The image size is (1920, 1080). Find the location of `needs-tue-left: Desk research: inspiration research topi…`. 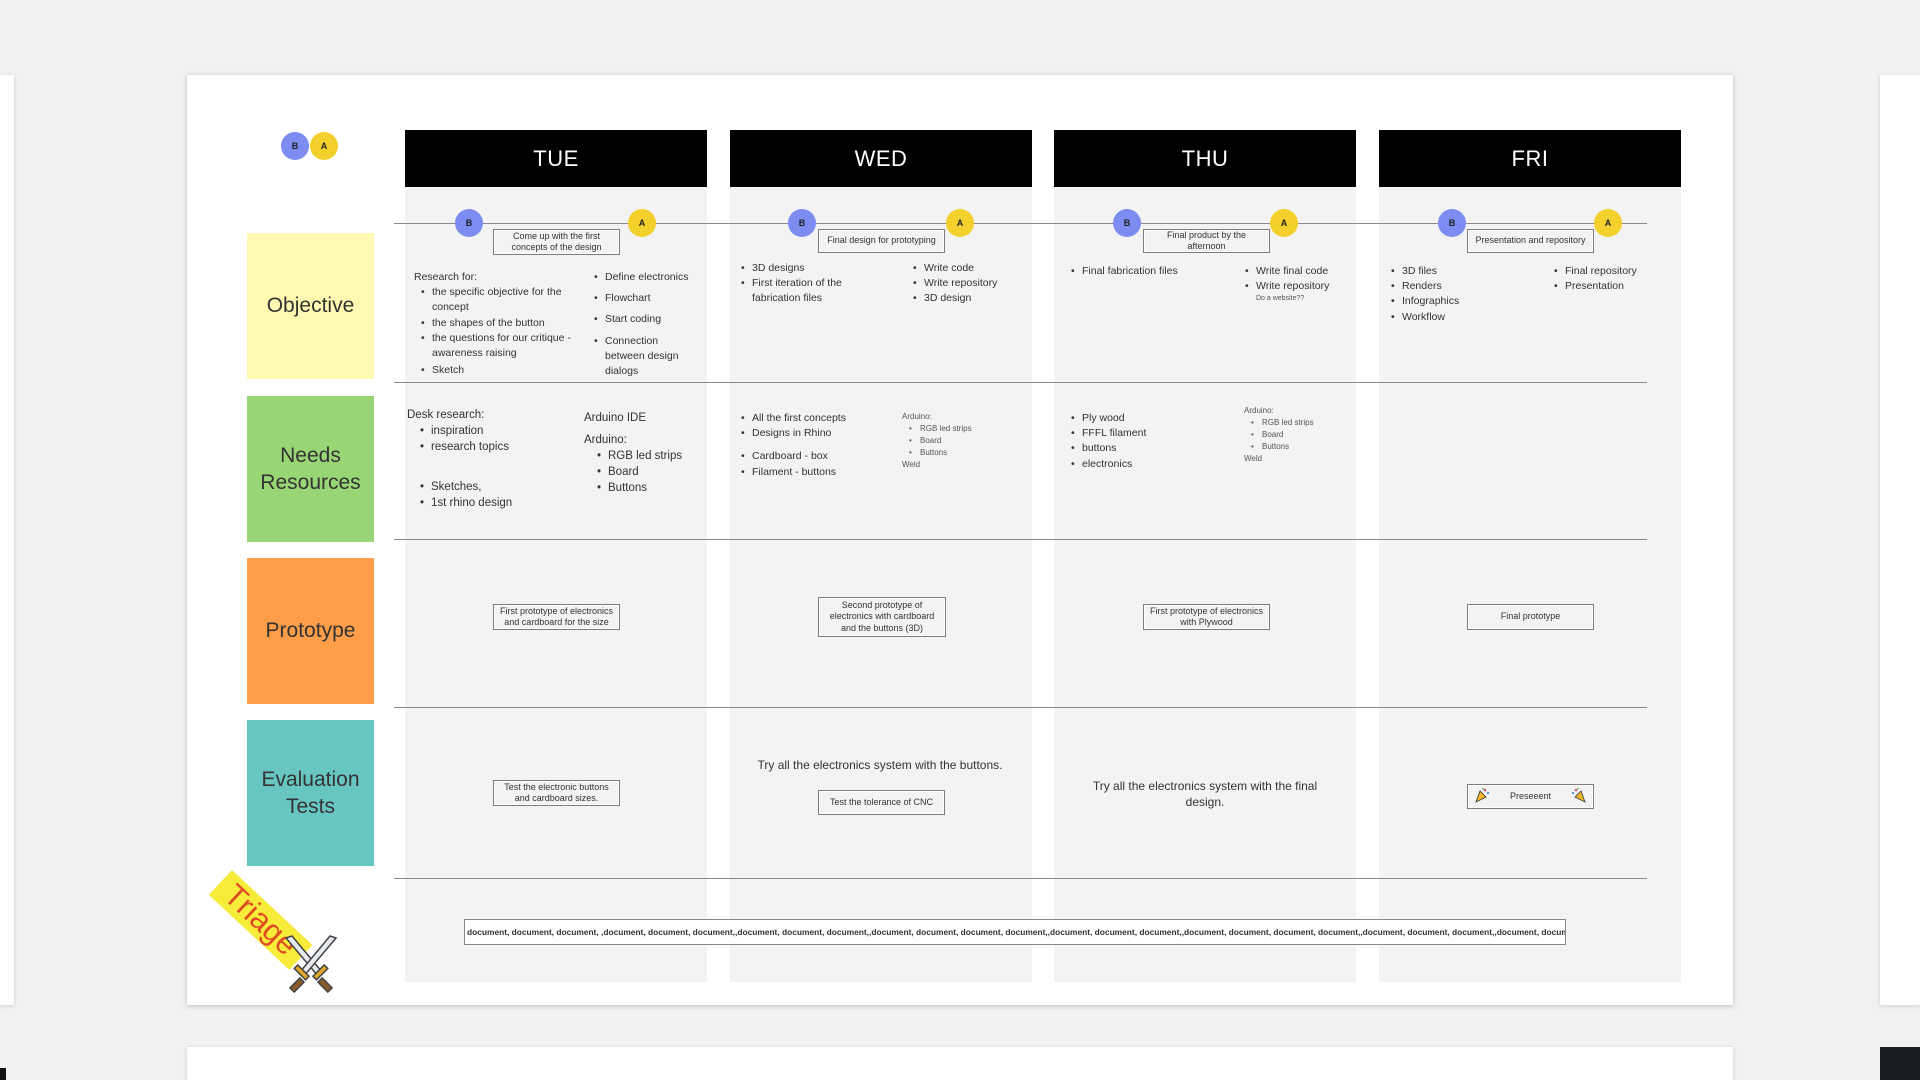

needs-tue-left: Desk research: inspiration research topi… is located at coordinates (482, 459).